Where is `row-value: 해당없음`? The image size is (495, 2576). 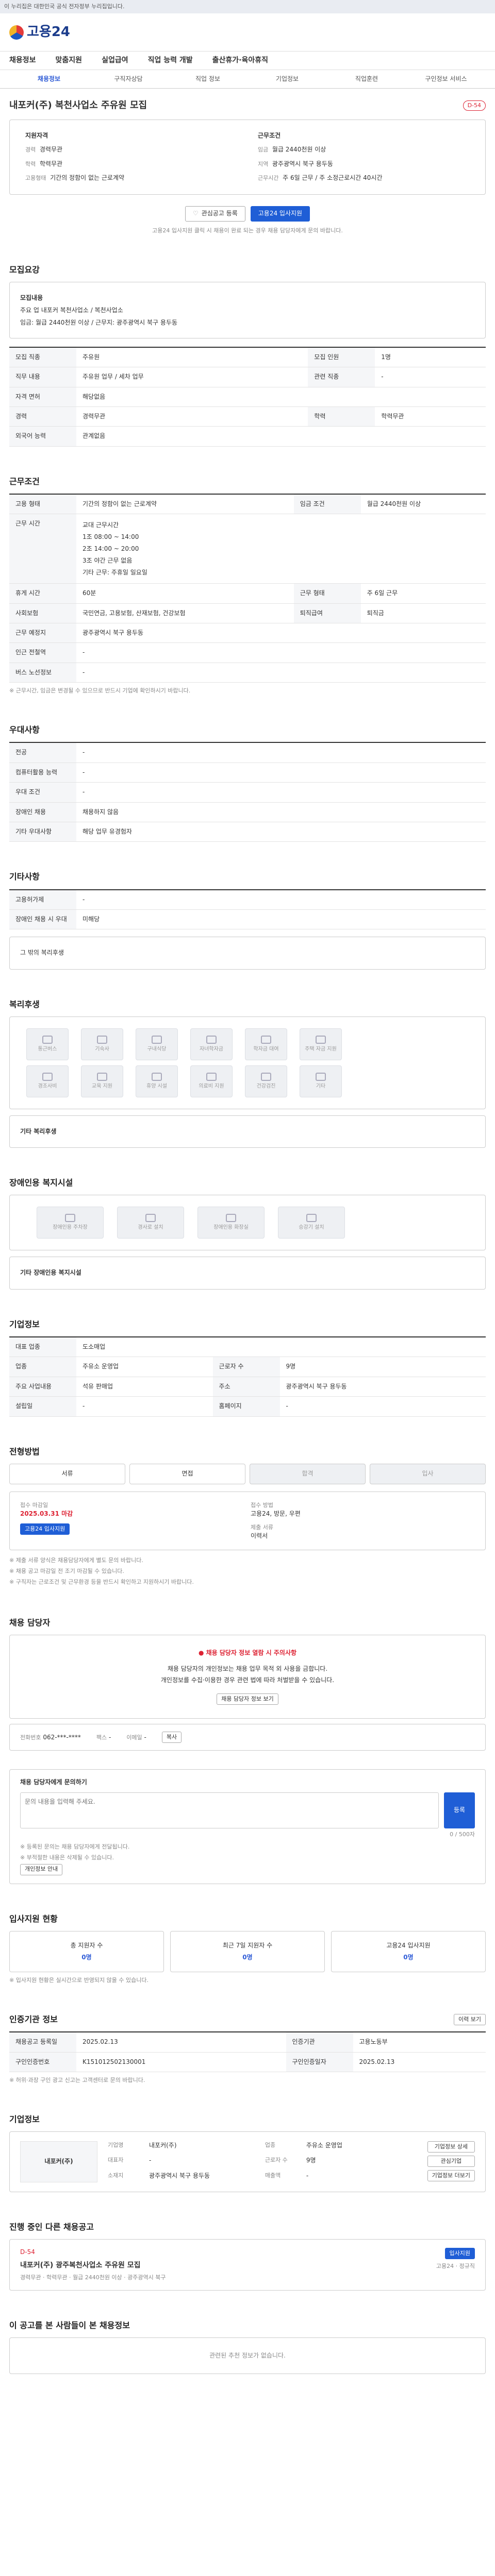
row-value: 해당없음 is located at coordinates (281, 397).